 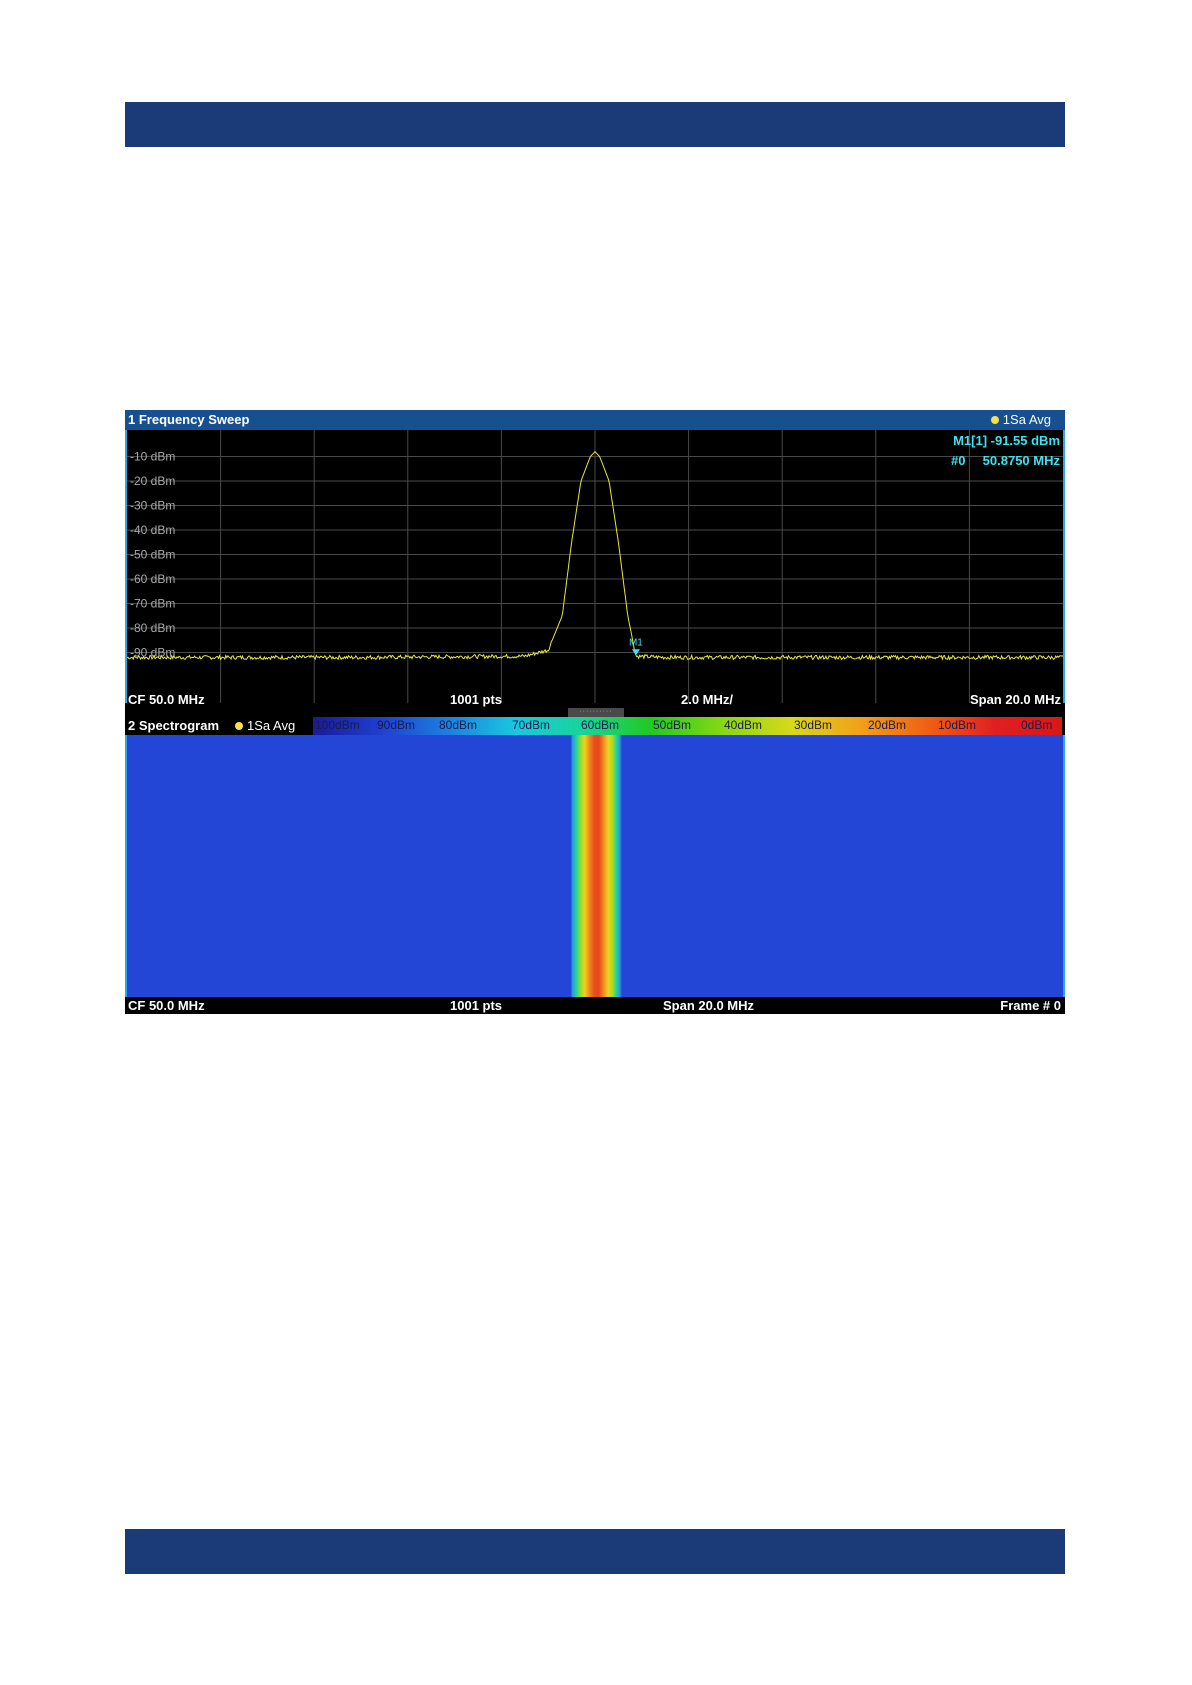 What do you see at coordinates (152, 530) in the screenshot?
I see `y-tick-label: -40 dBm` at bounding box center [152, 530].